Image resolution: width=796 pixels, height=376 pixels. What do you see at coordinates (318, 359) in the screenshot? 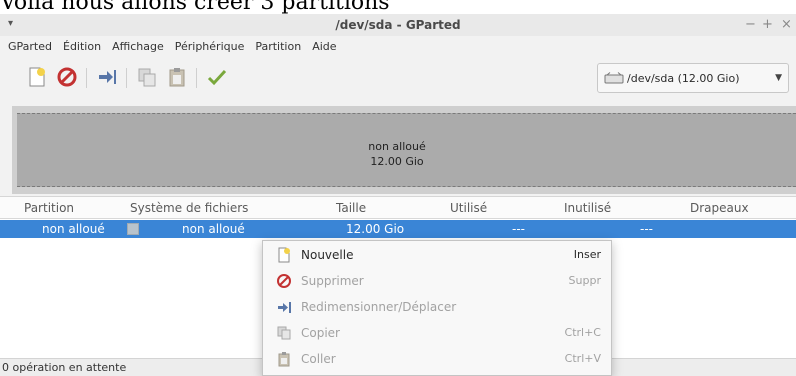
I see `menu-item-label: Coller` at bounding box center [318, 359].